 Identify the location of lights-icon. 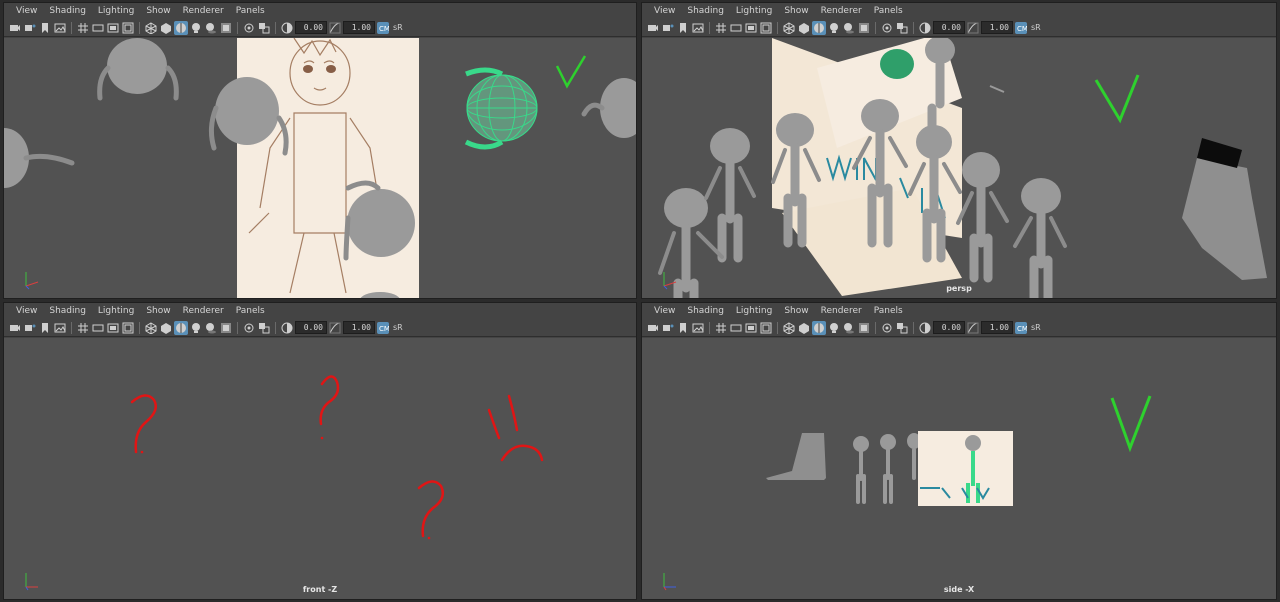
(834, 328).